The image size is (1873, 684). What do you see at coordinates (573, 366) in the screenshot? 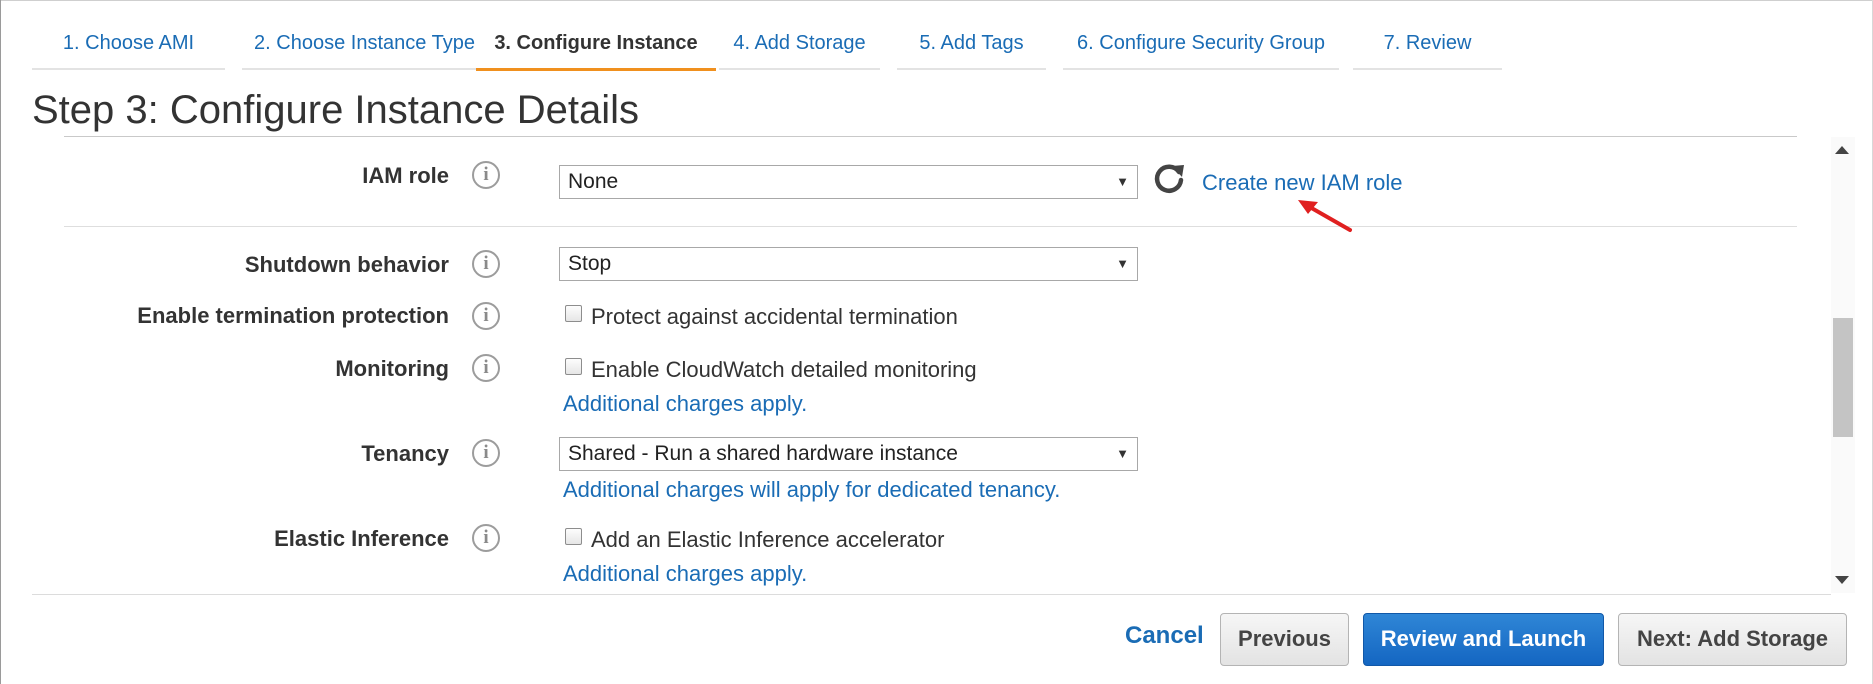
I see `monitoring-checkbox` at bounding box center [573, 366].